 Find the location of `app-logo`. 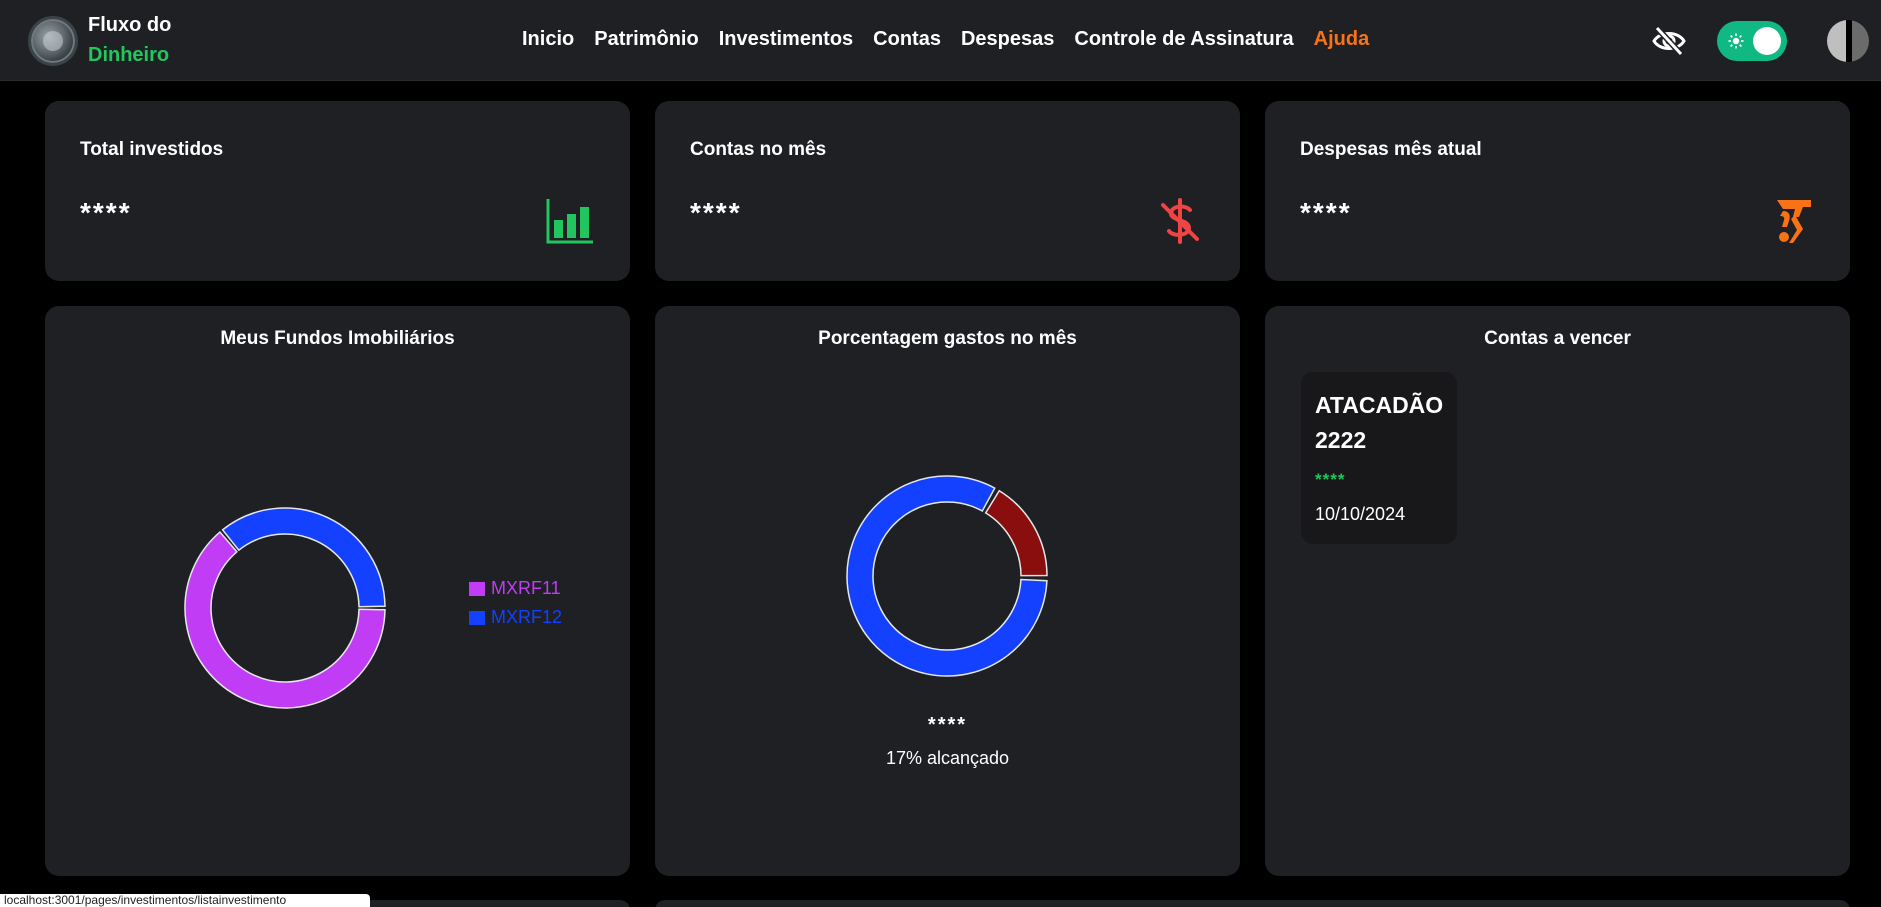

app-logo is located at coordinates (53, 41).